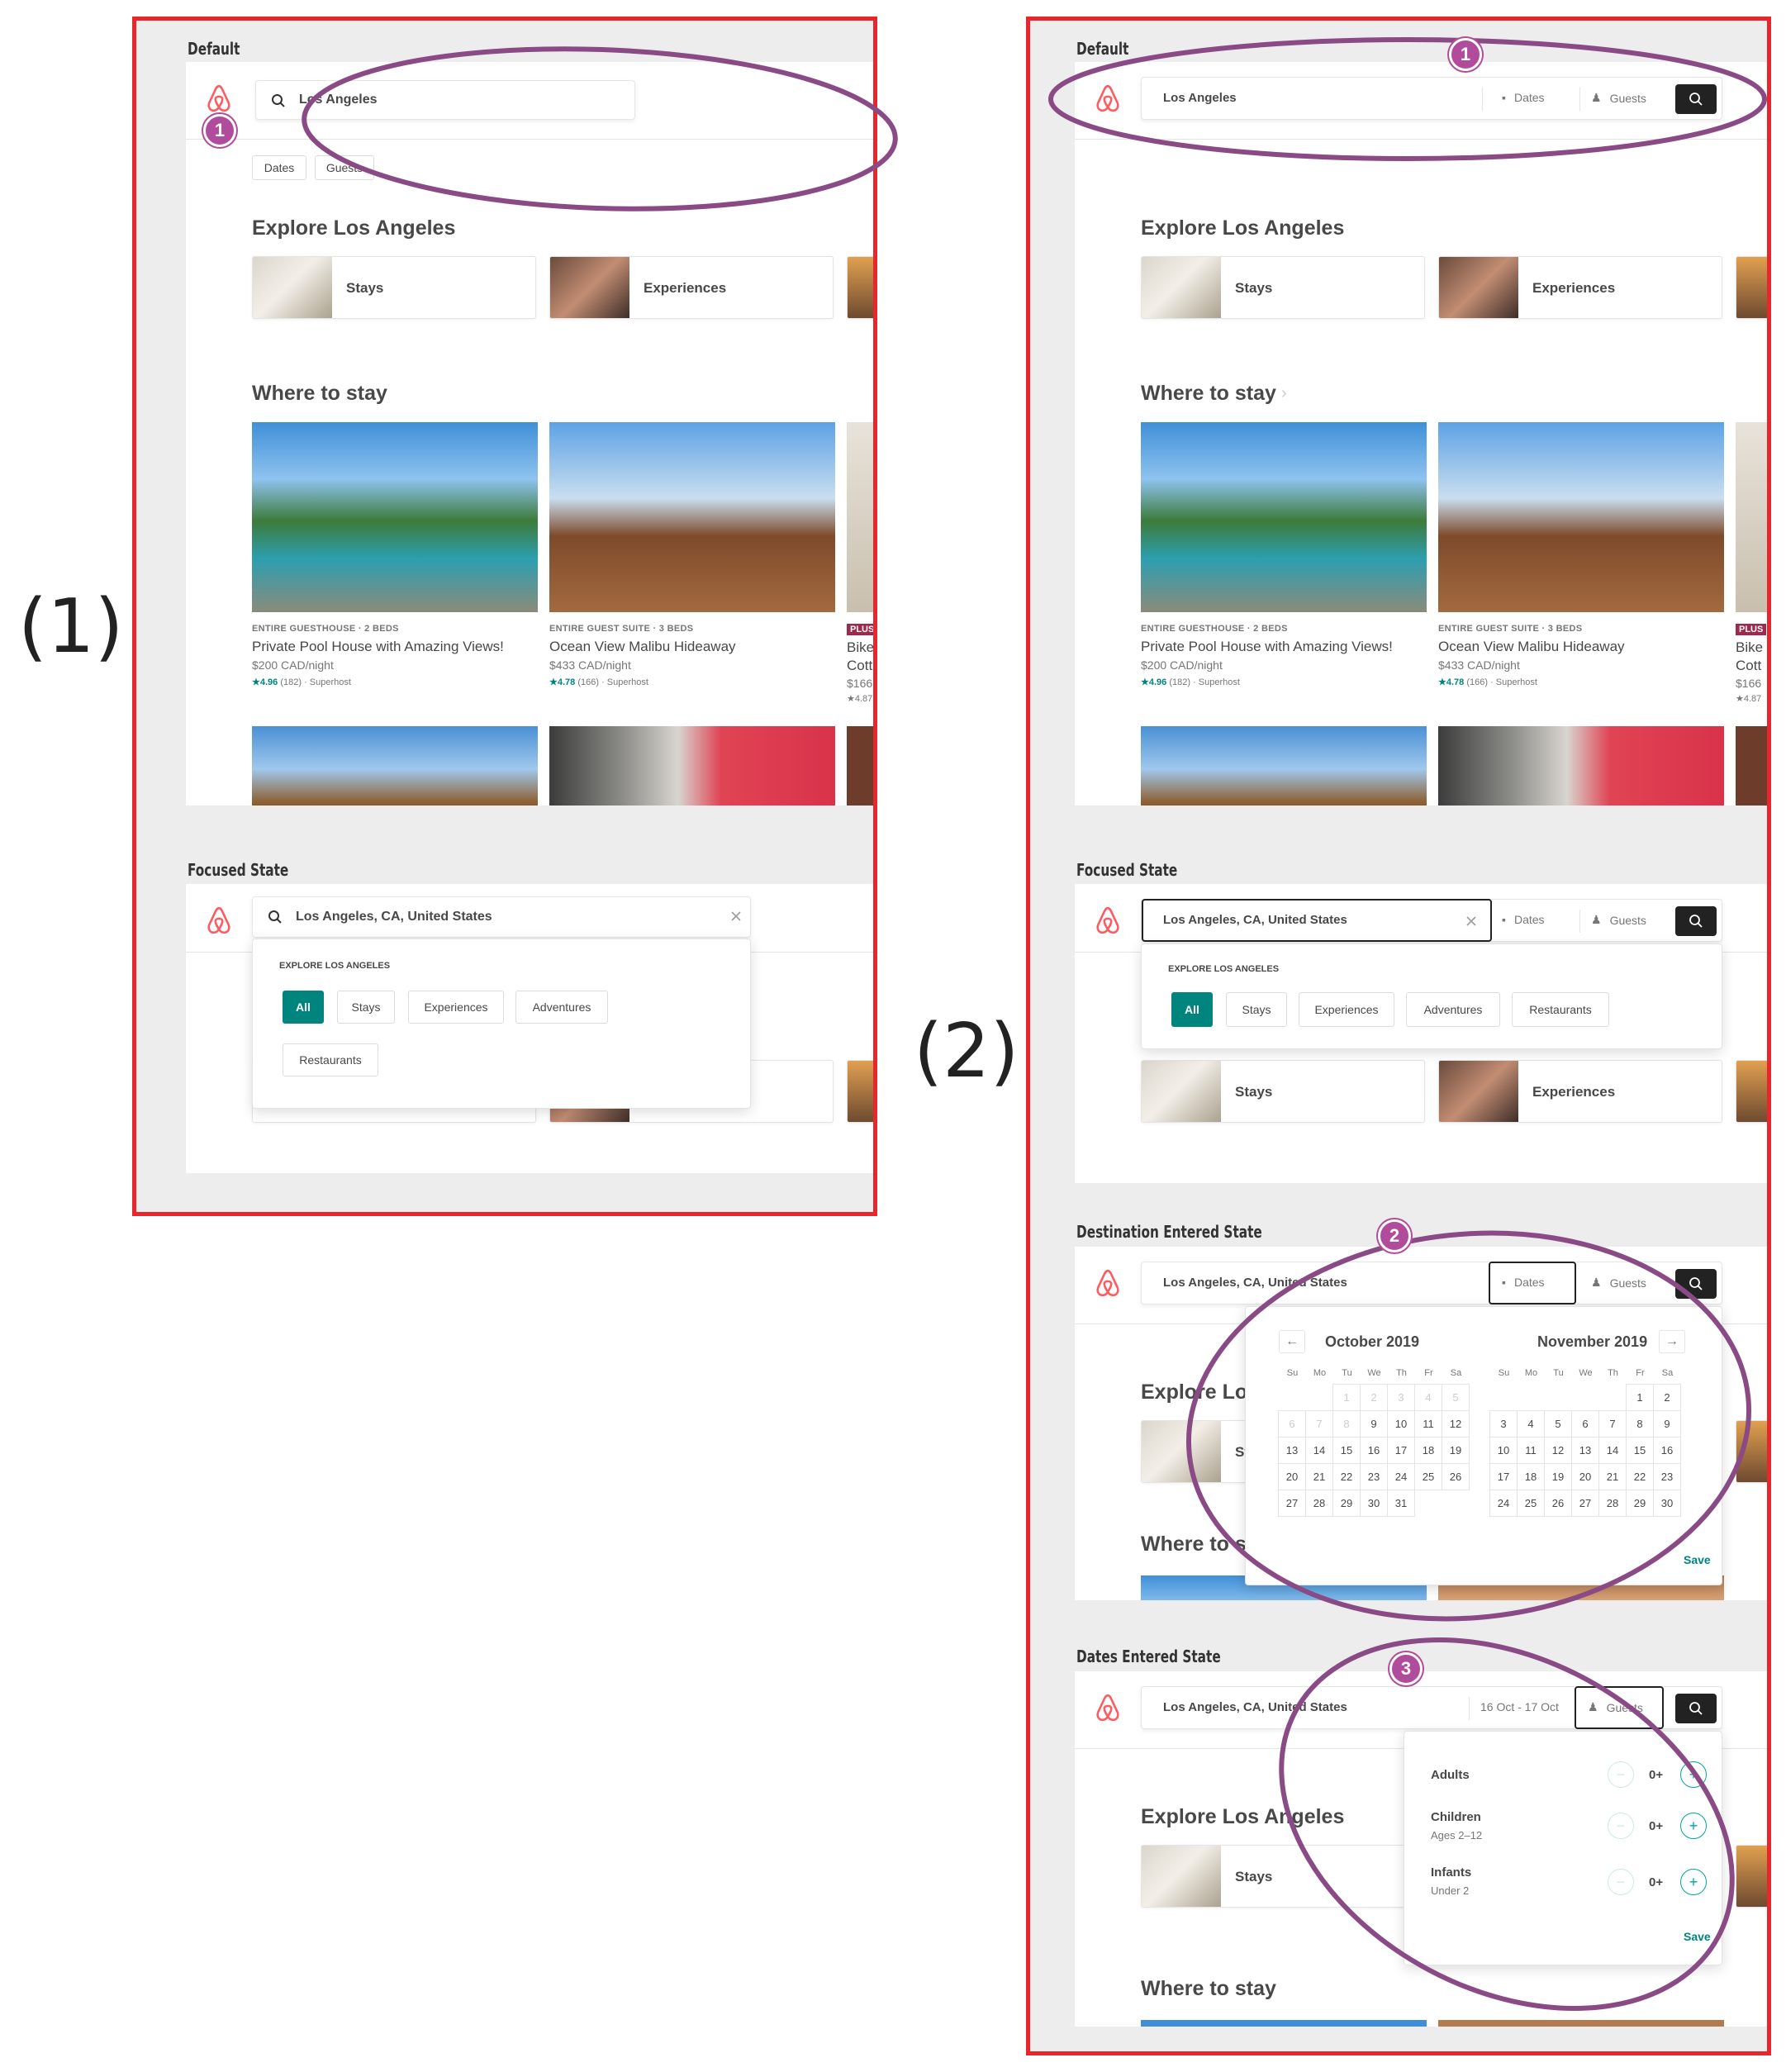 The height and width of the screenshot is (2072, 1786). I want to click on children-increment-icon: +, so click(1693, 1826).